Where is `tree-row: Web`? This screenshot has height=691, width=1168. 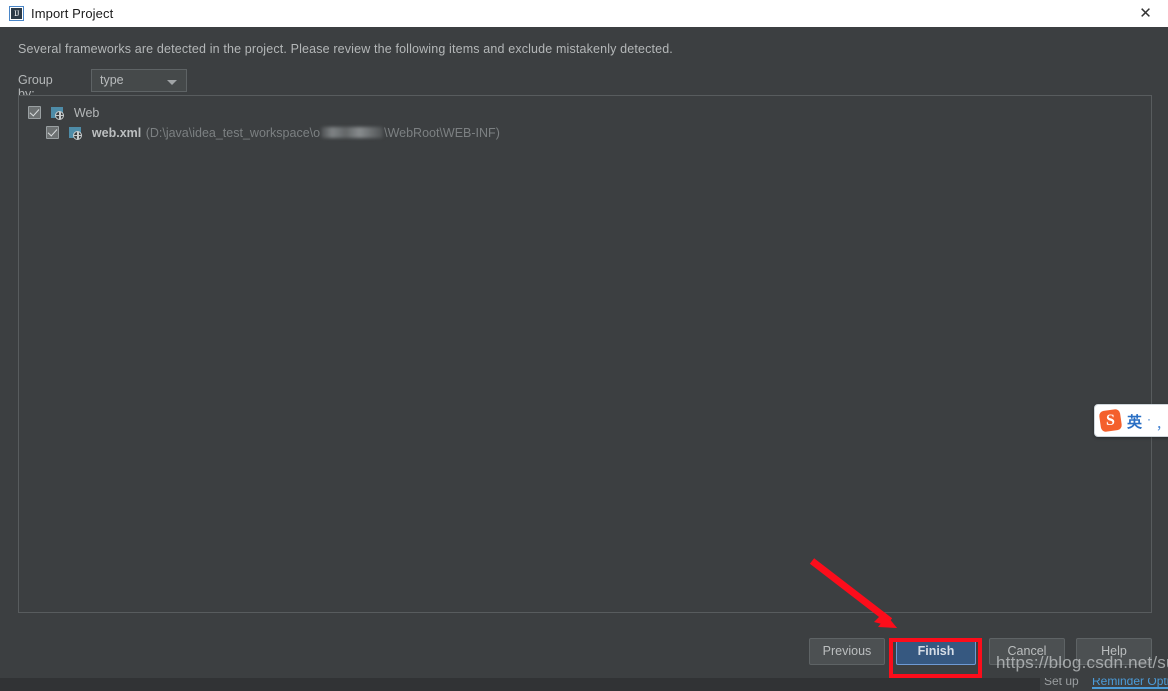
tree-row: Web is located at coordinates (63, 114).